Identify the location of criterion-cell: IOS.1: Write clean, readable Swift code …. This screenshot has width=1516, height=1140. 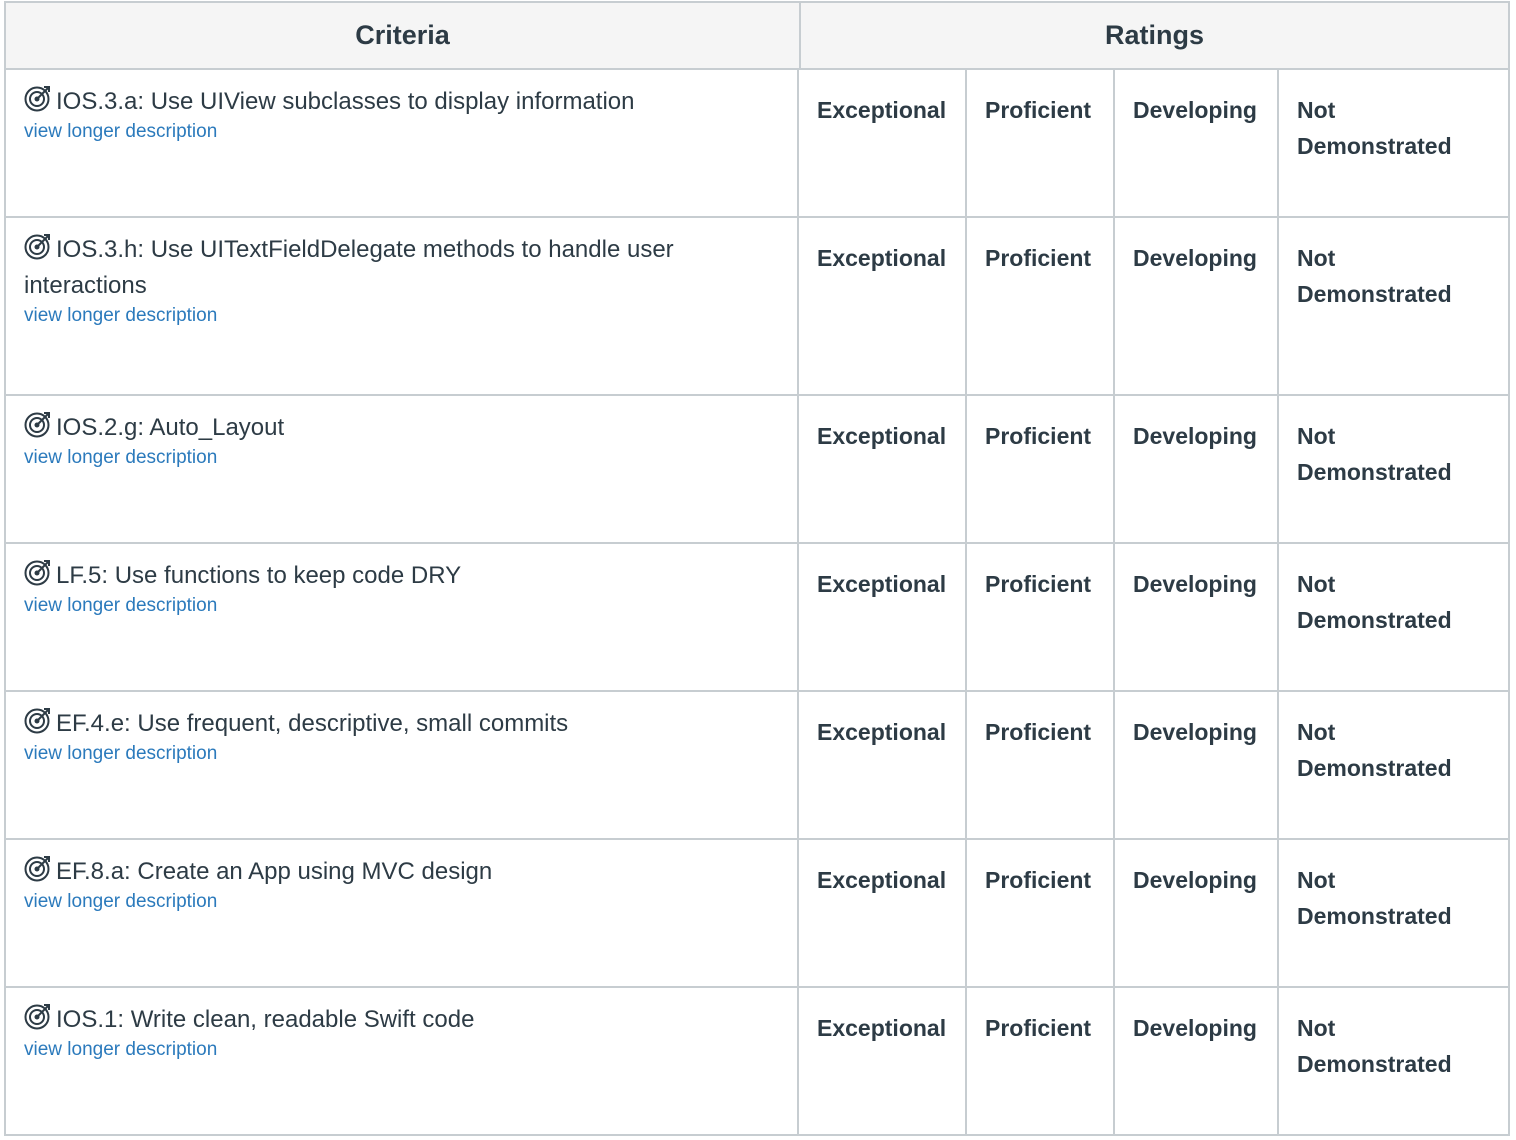
(402, 1061).